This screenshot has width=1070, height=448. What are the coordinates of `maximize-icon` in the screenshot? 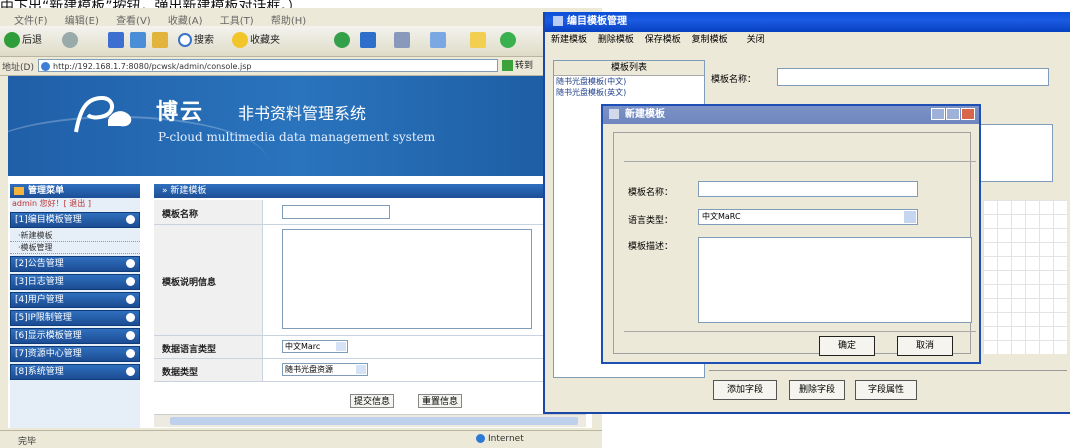 It's located at (953, 114).